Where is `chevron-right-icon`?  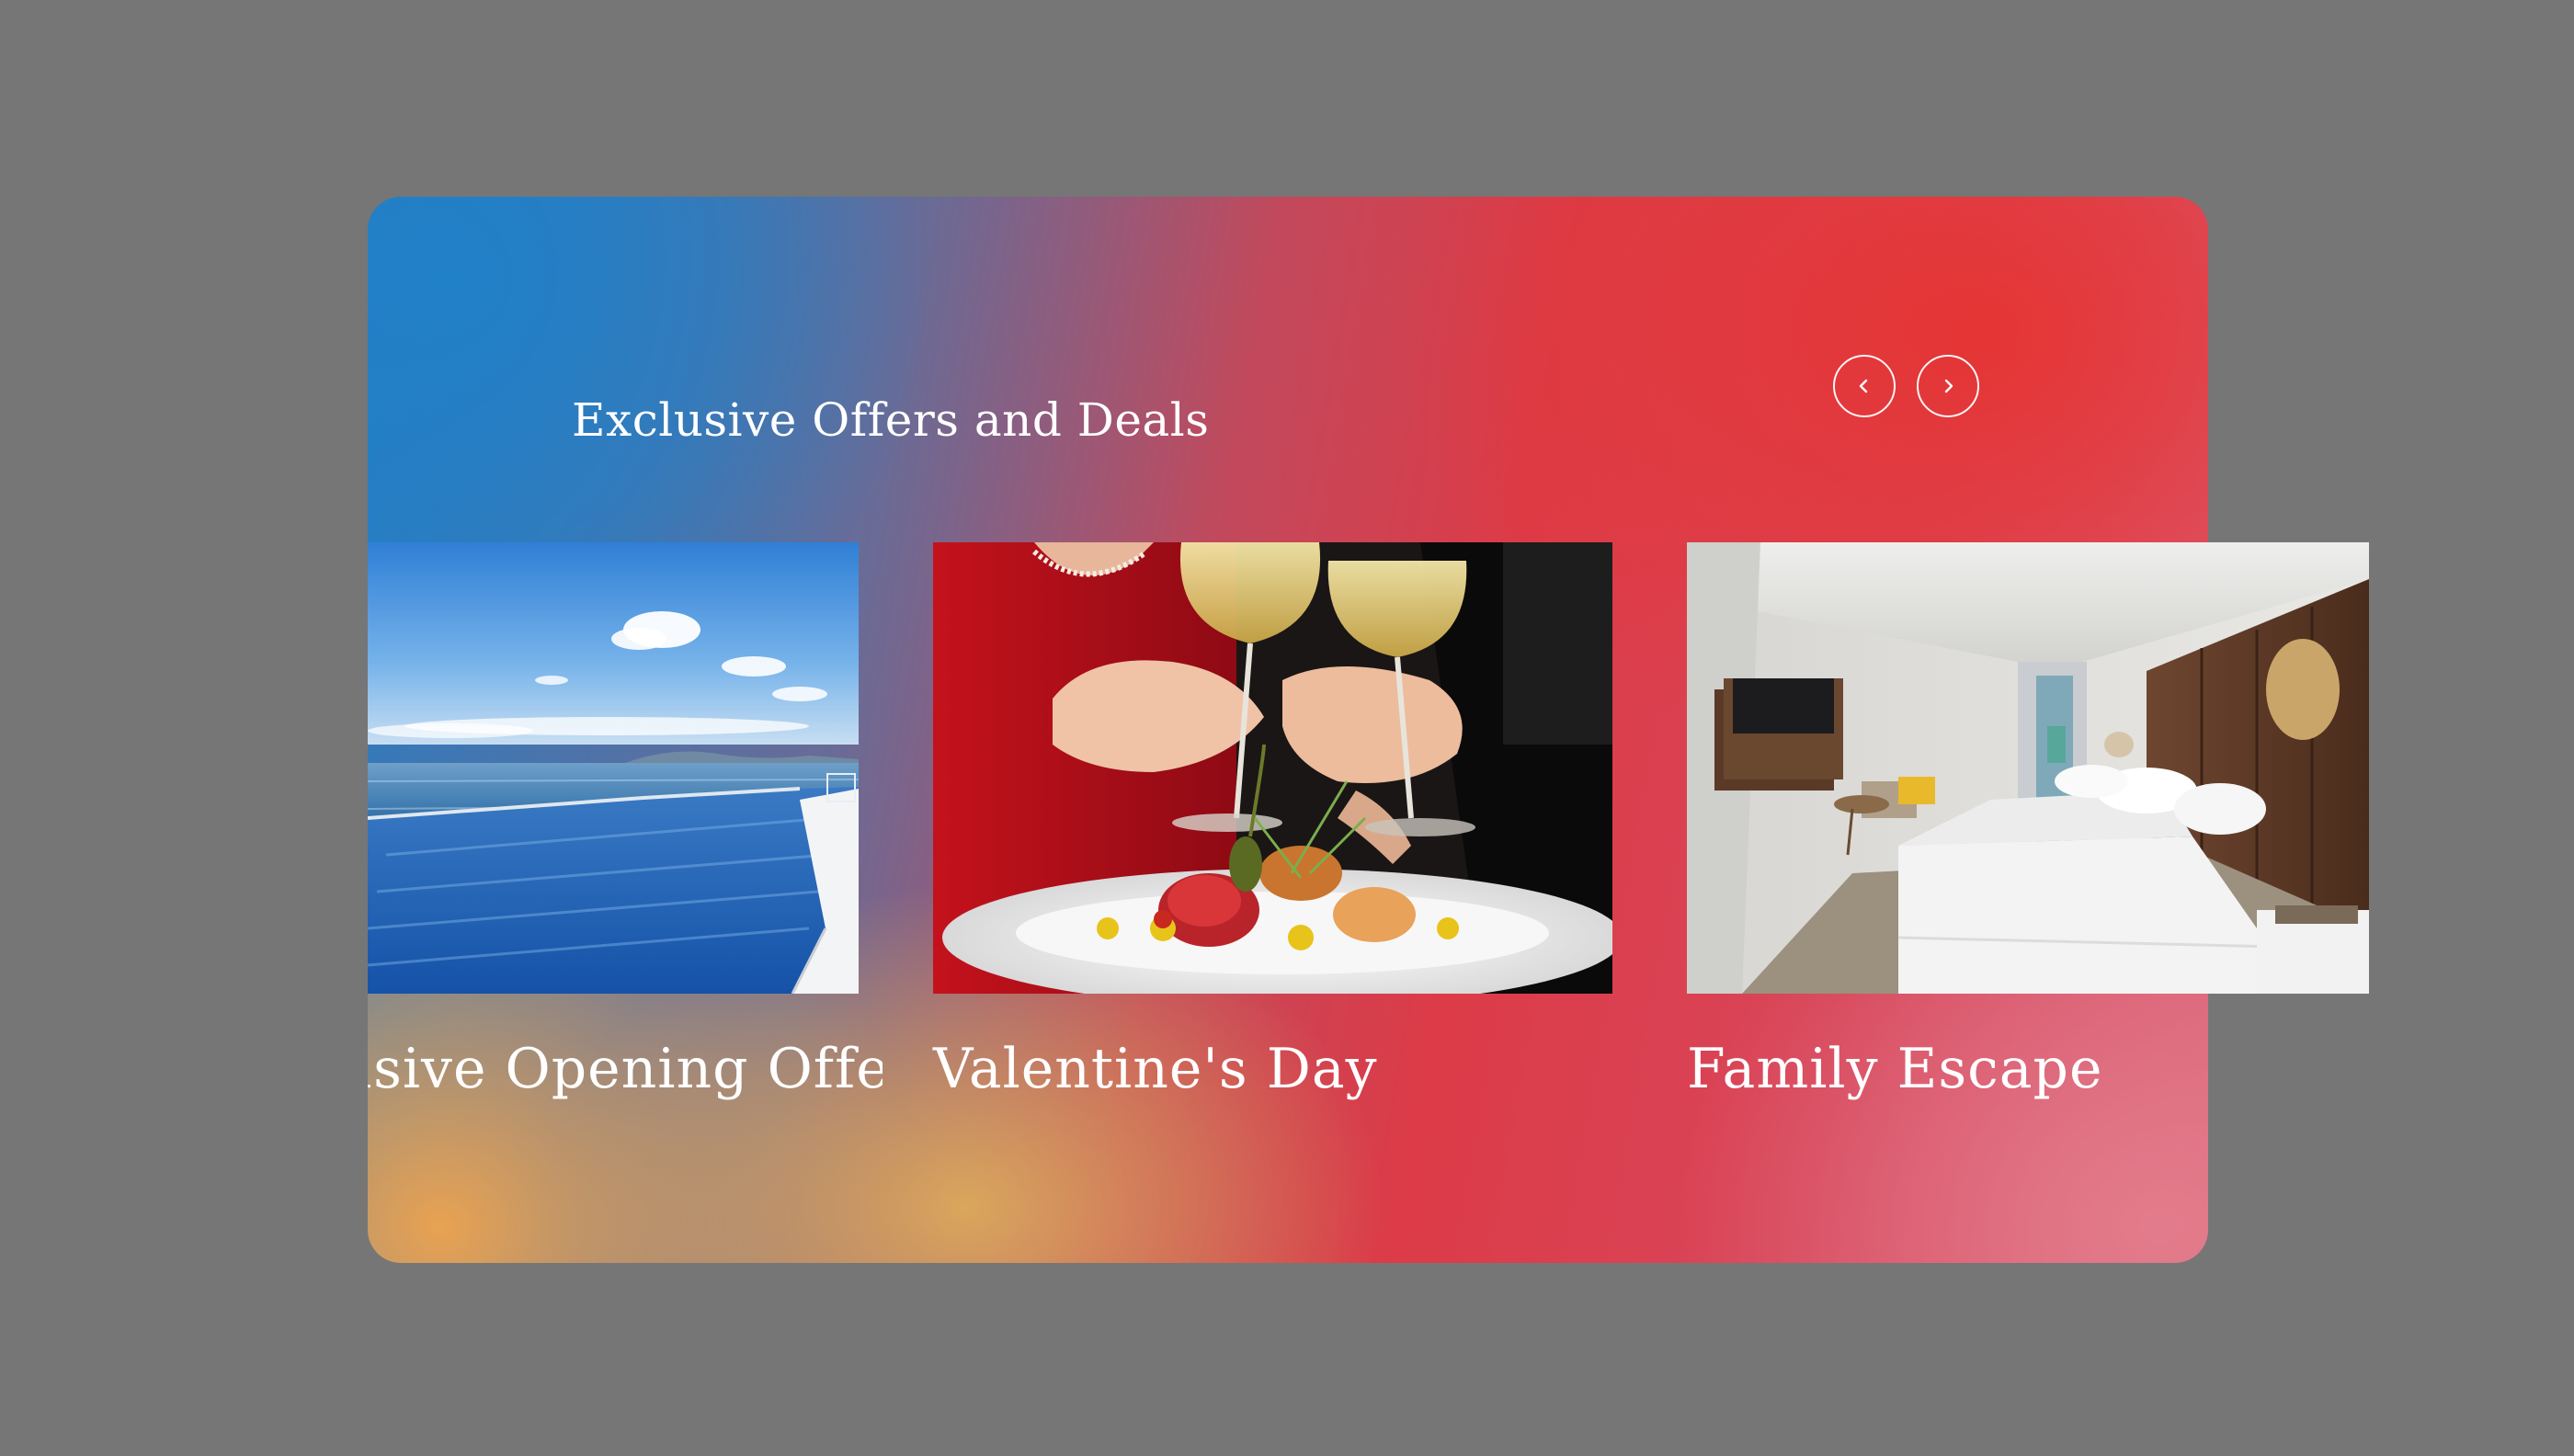
chevron-right-icon is located at coordinates (1948, 386).